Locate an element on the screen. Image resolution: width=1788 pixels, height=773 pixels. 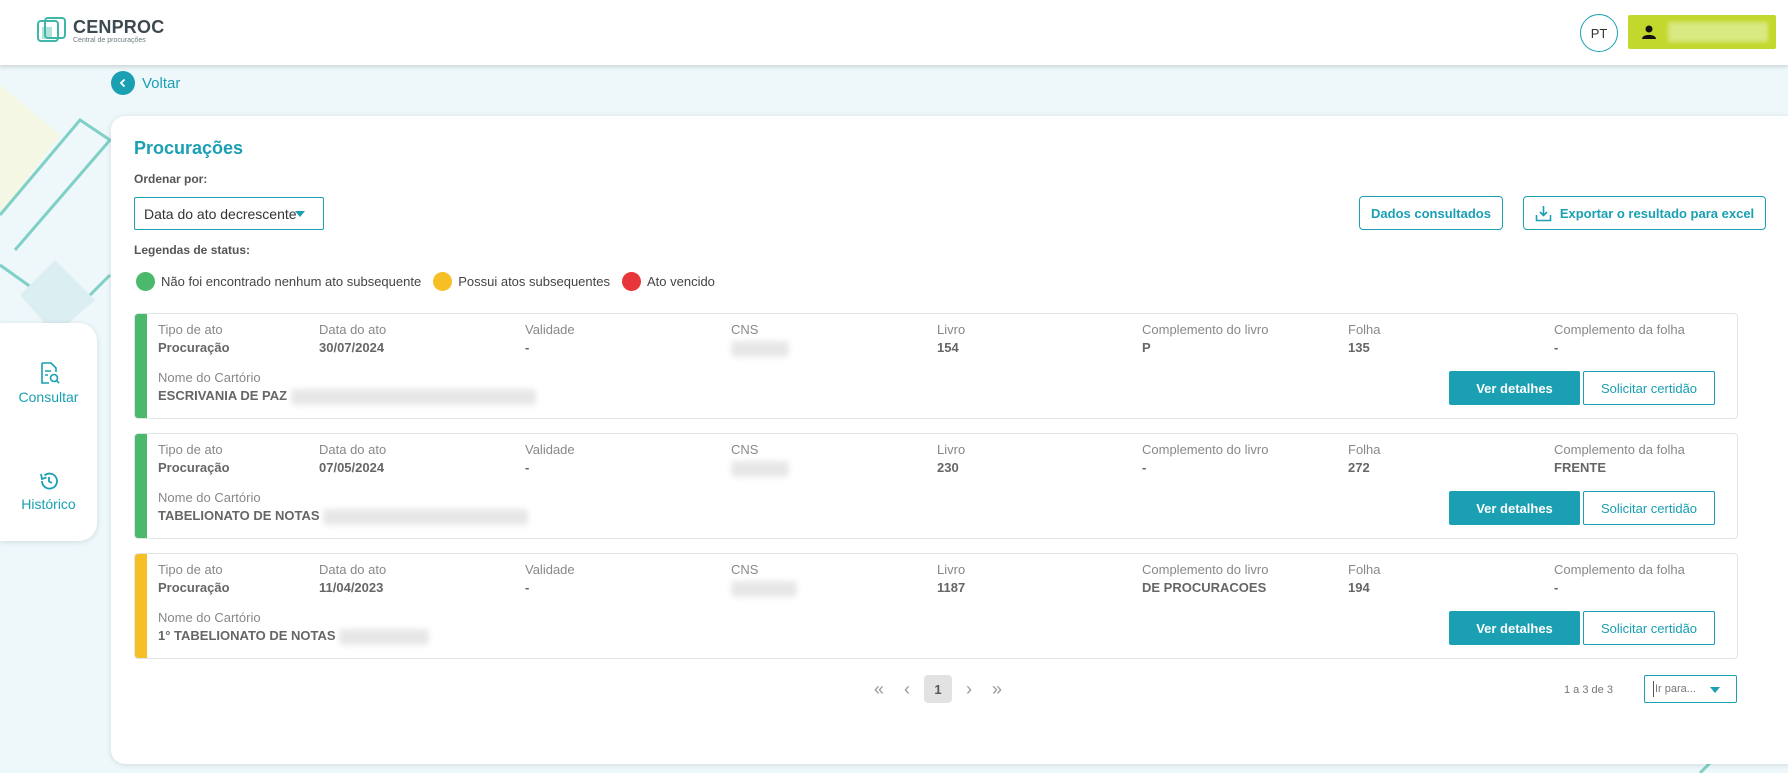
logo: CENPROC Central de procurações is located at coordinates (100, 31).